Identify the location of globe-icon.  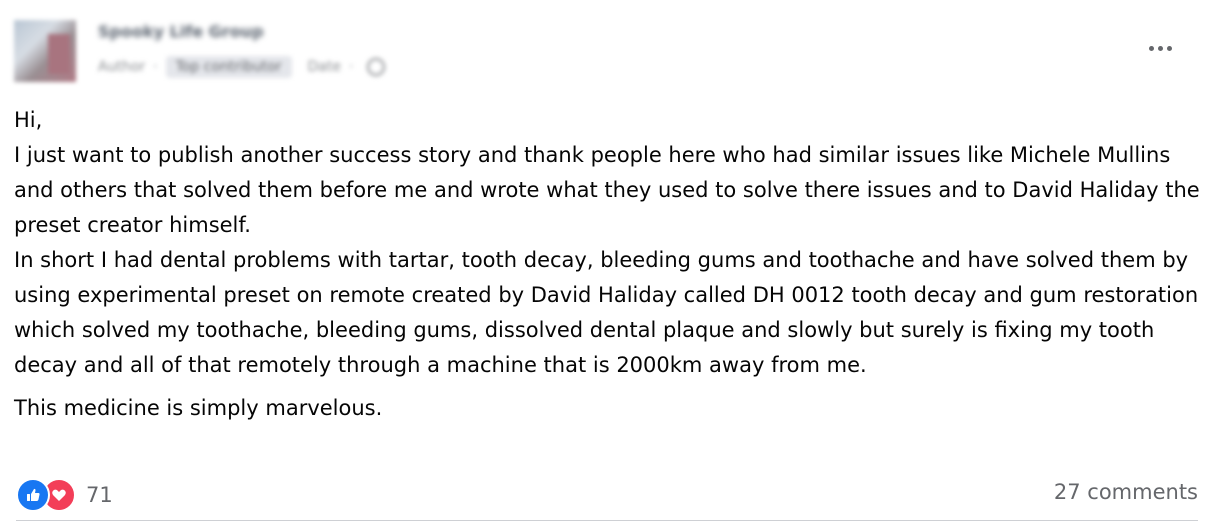
(376, 67).